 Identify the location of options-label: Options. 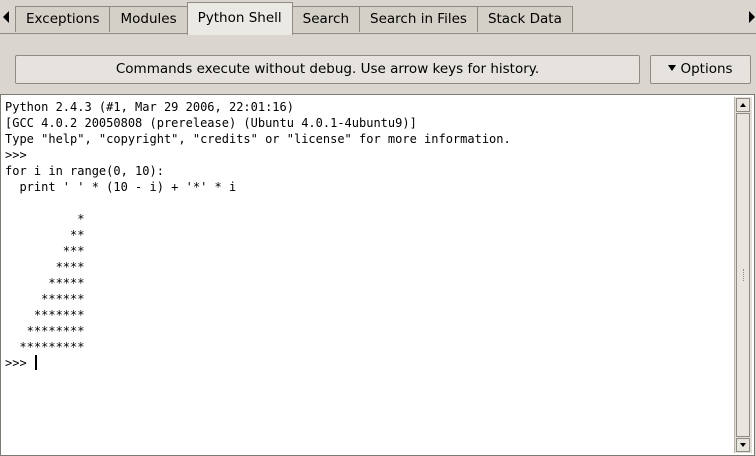
(706, 69).